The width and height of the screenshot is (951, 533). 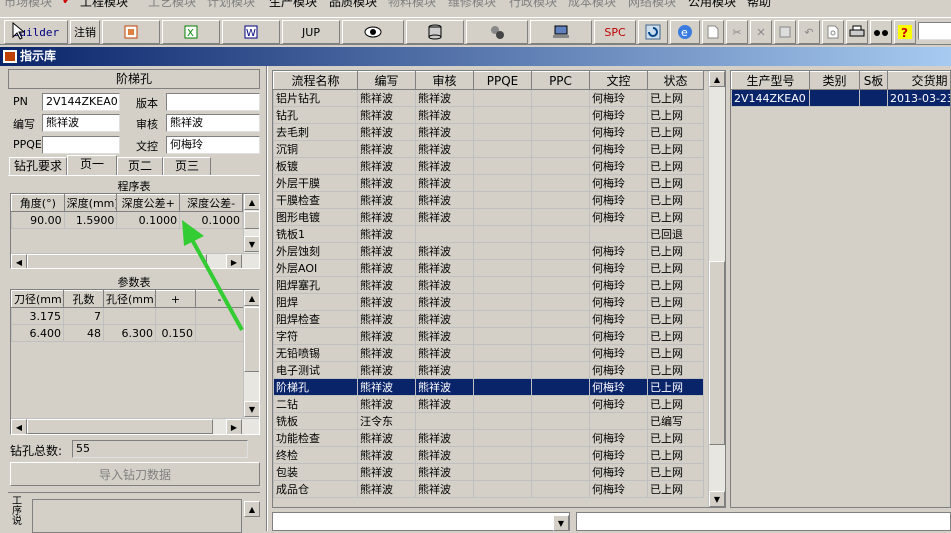 What do you see at coordinates (373, 32) in the screenshot?
I see `eye-icon` at bounding box center [373, 32].